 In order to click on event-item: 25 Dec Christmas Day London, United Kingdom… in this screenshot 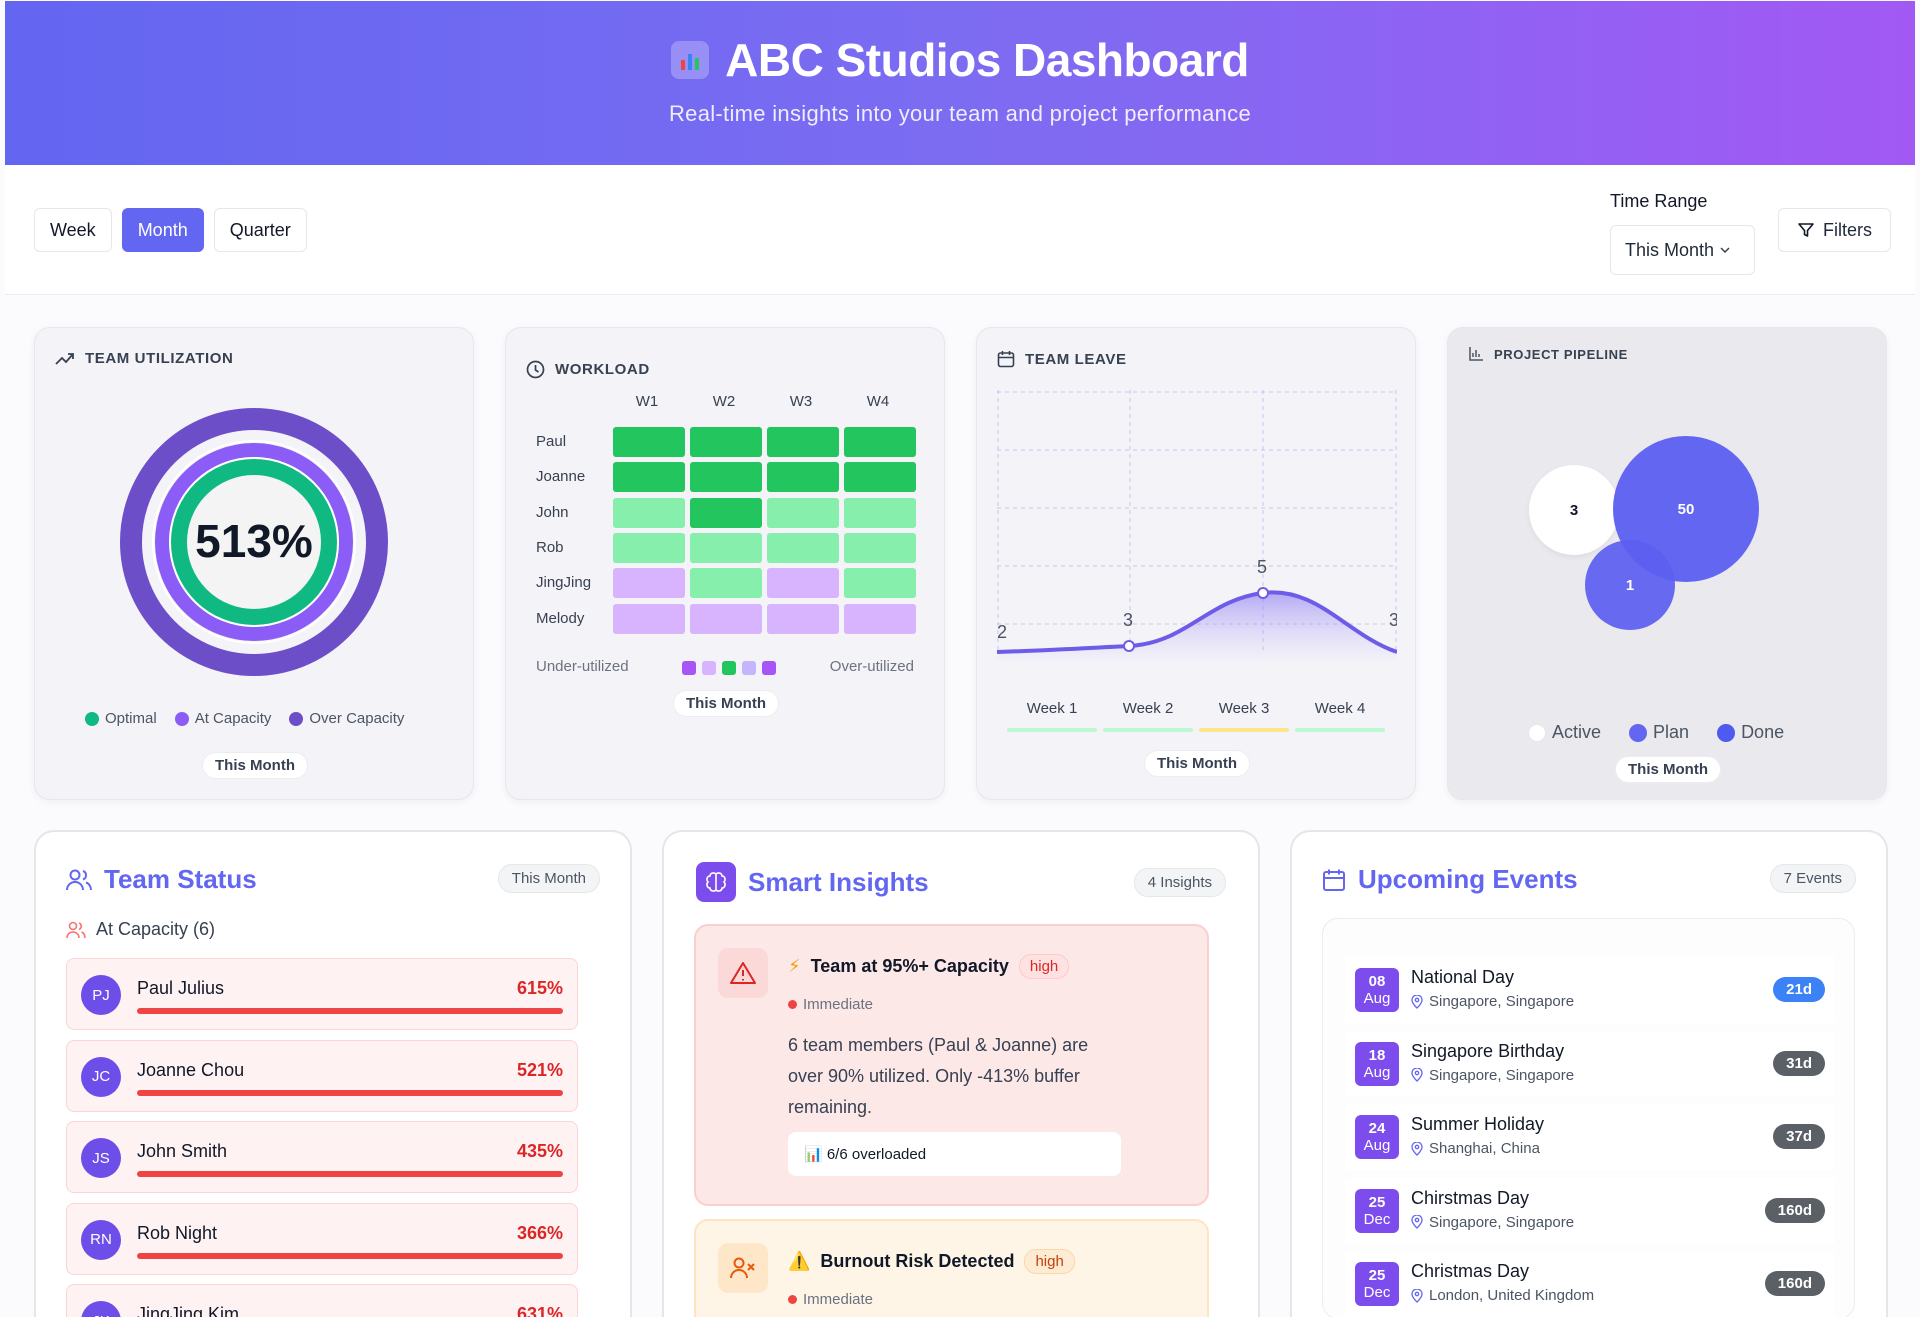, I will do `click(1590, 1284)`.